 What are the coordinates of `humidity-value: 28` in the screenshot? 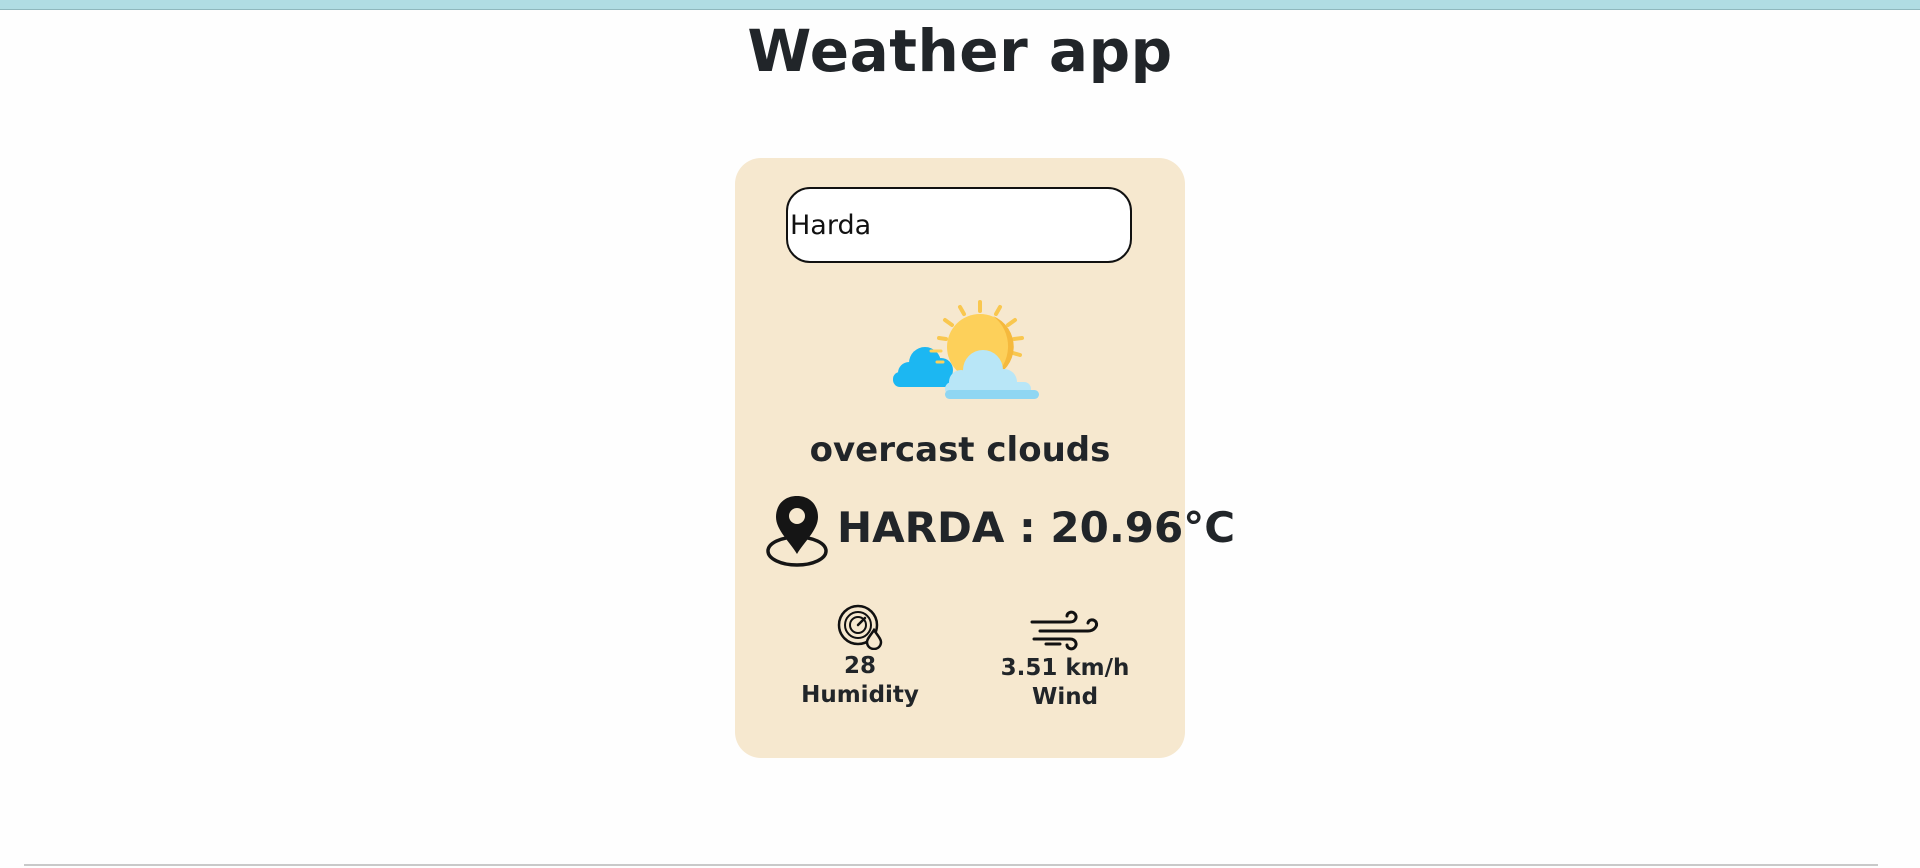 It's located at (859, 666).